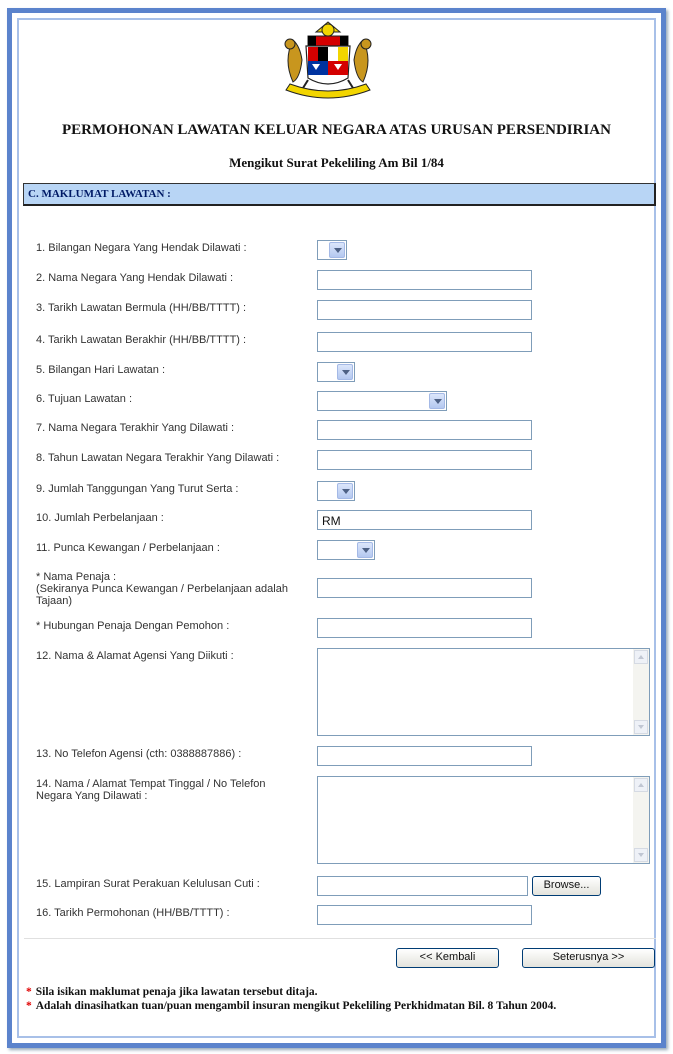  I want to click on input-tahun-lawatan-terakhir, so click(424, 460).